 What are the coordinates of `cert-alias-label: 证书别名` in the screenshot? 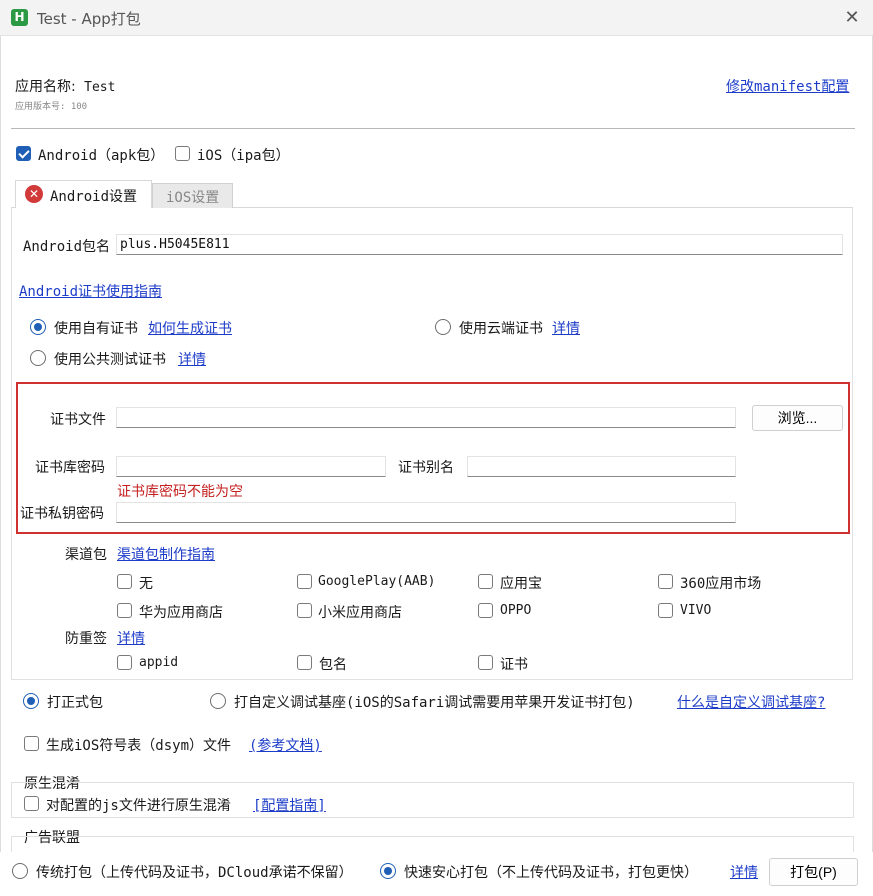 It's located at (426, 468).